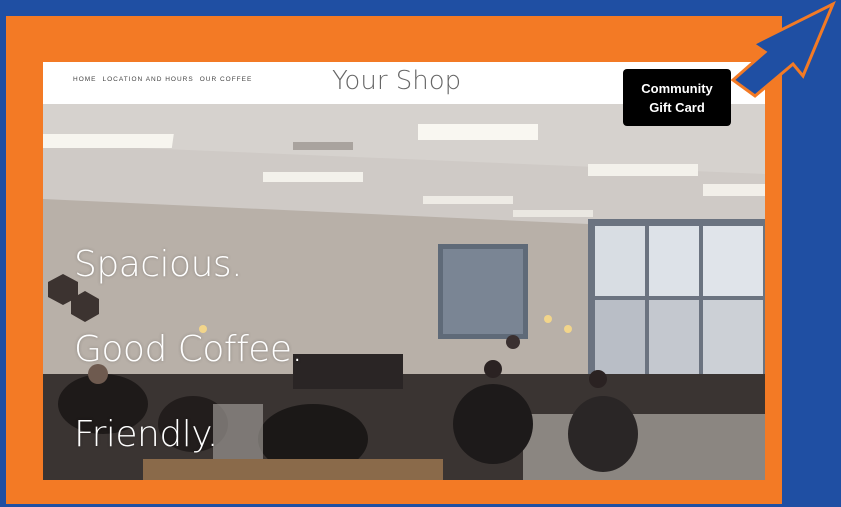 The width and height of the screenshot is (841, 507). I want to click on nav-our-coffee: OUR COFFEE, so click(226, 79).